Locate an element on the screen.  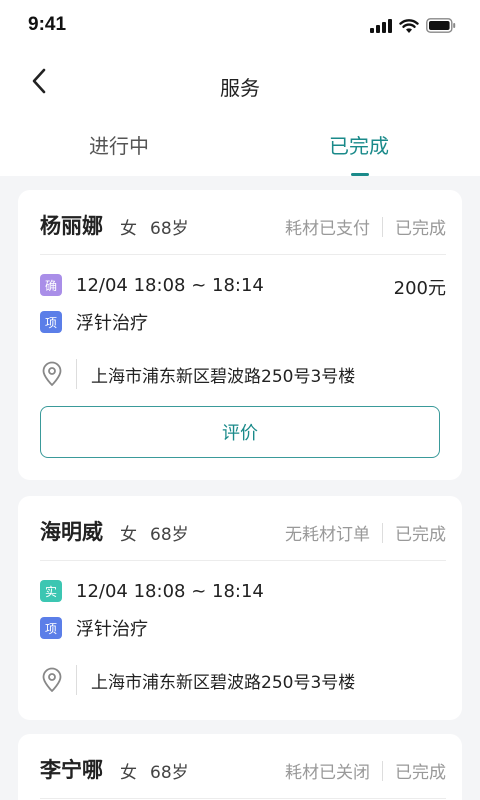
time-row: 实 12/04 18:08 ~ 18:14 is located at coordinates (243, 591).